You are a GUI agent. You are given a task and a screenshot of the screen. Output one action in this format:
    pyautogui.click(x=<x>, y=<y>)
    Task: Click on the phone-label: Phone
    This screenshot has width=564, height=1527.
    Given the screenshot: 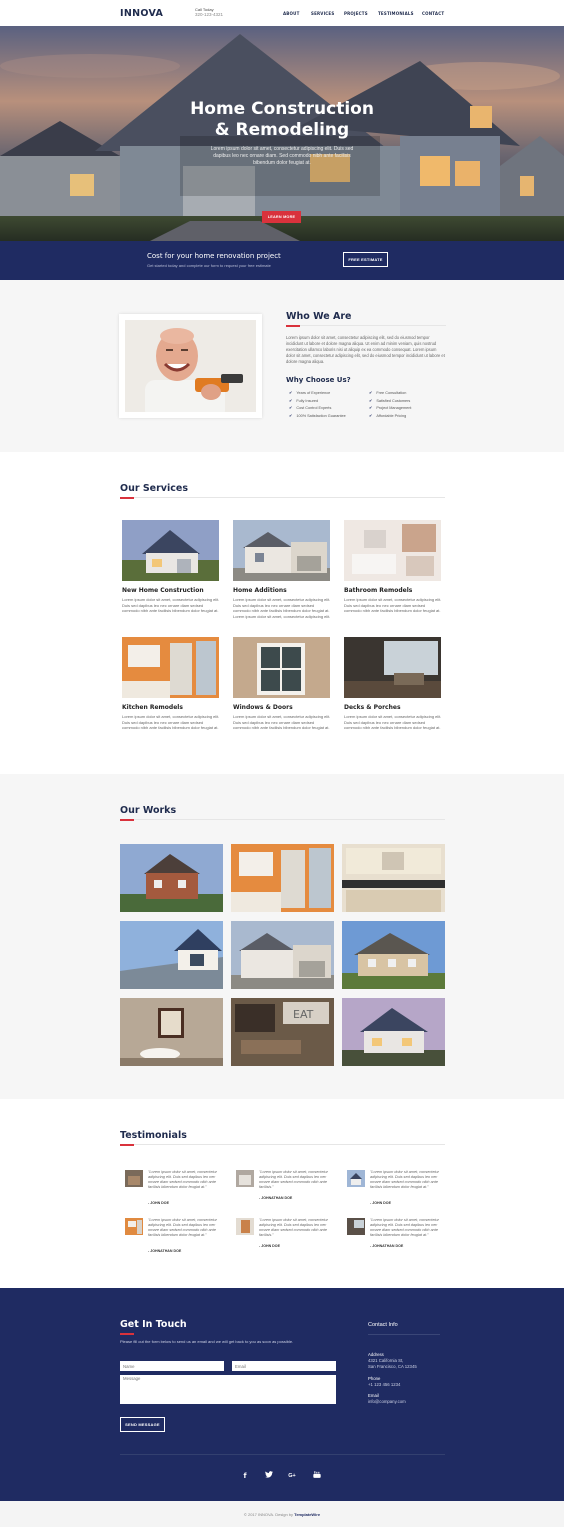 What is the action you would take?
    pyautogui.click(x=374, y=1378)
    